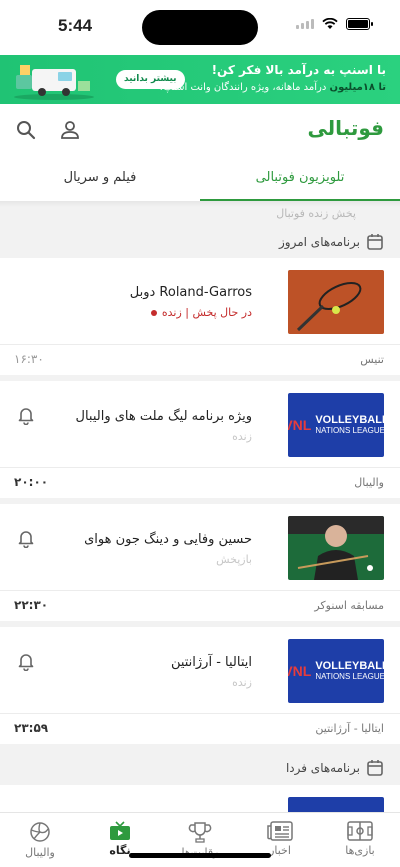 Image resolution: width=400 pixels, height=867 pixels. I want to click on nav-competitions: رقابت‌ها, so click(200, 840).